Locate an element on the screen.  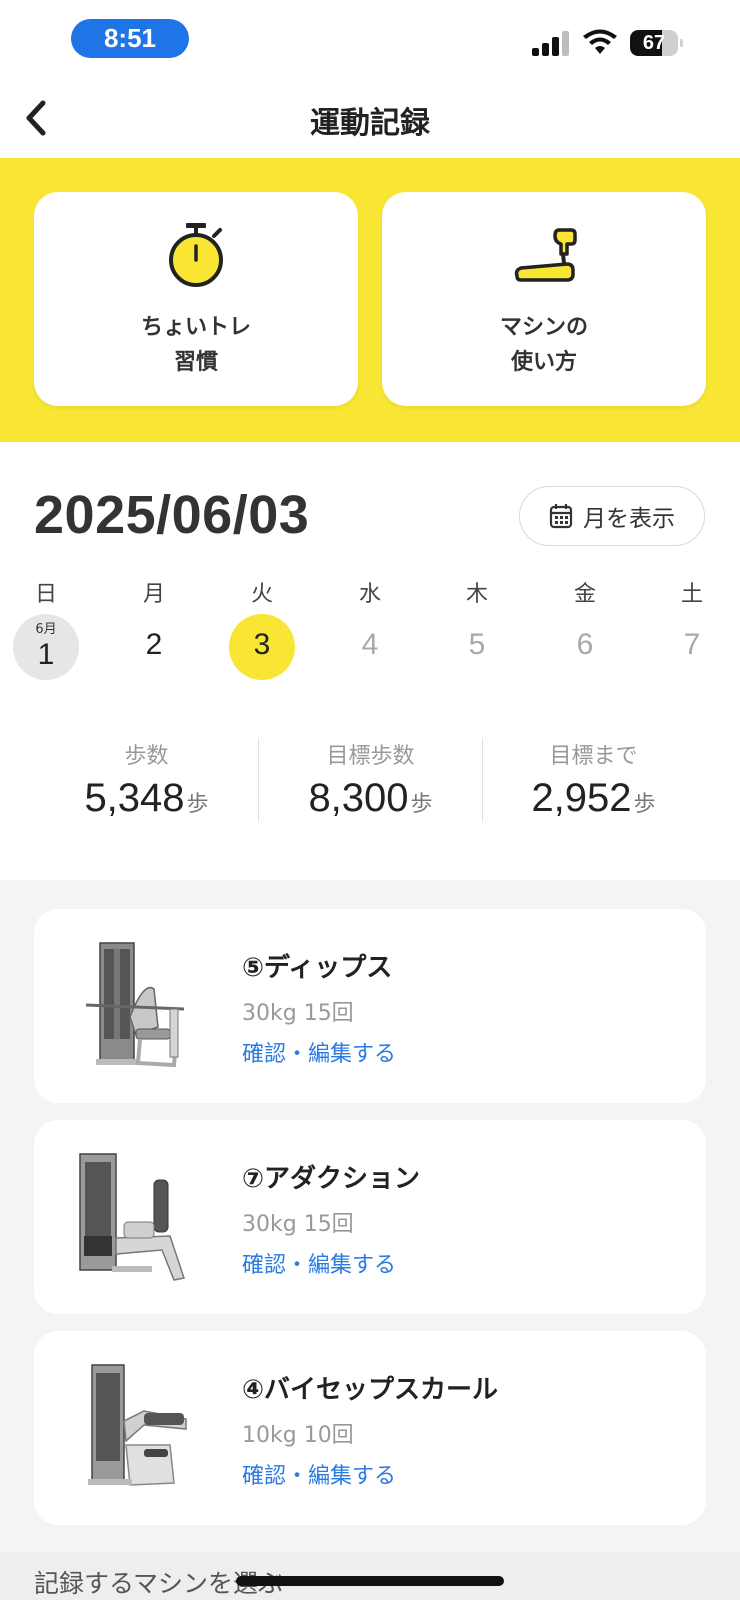
day-3: 火3 is located at coordinates (262, 631).